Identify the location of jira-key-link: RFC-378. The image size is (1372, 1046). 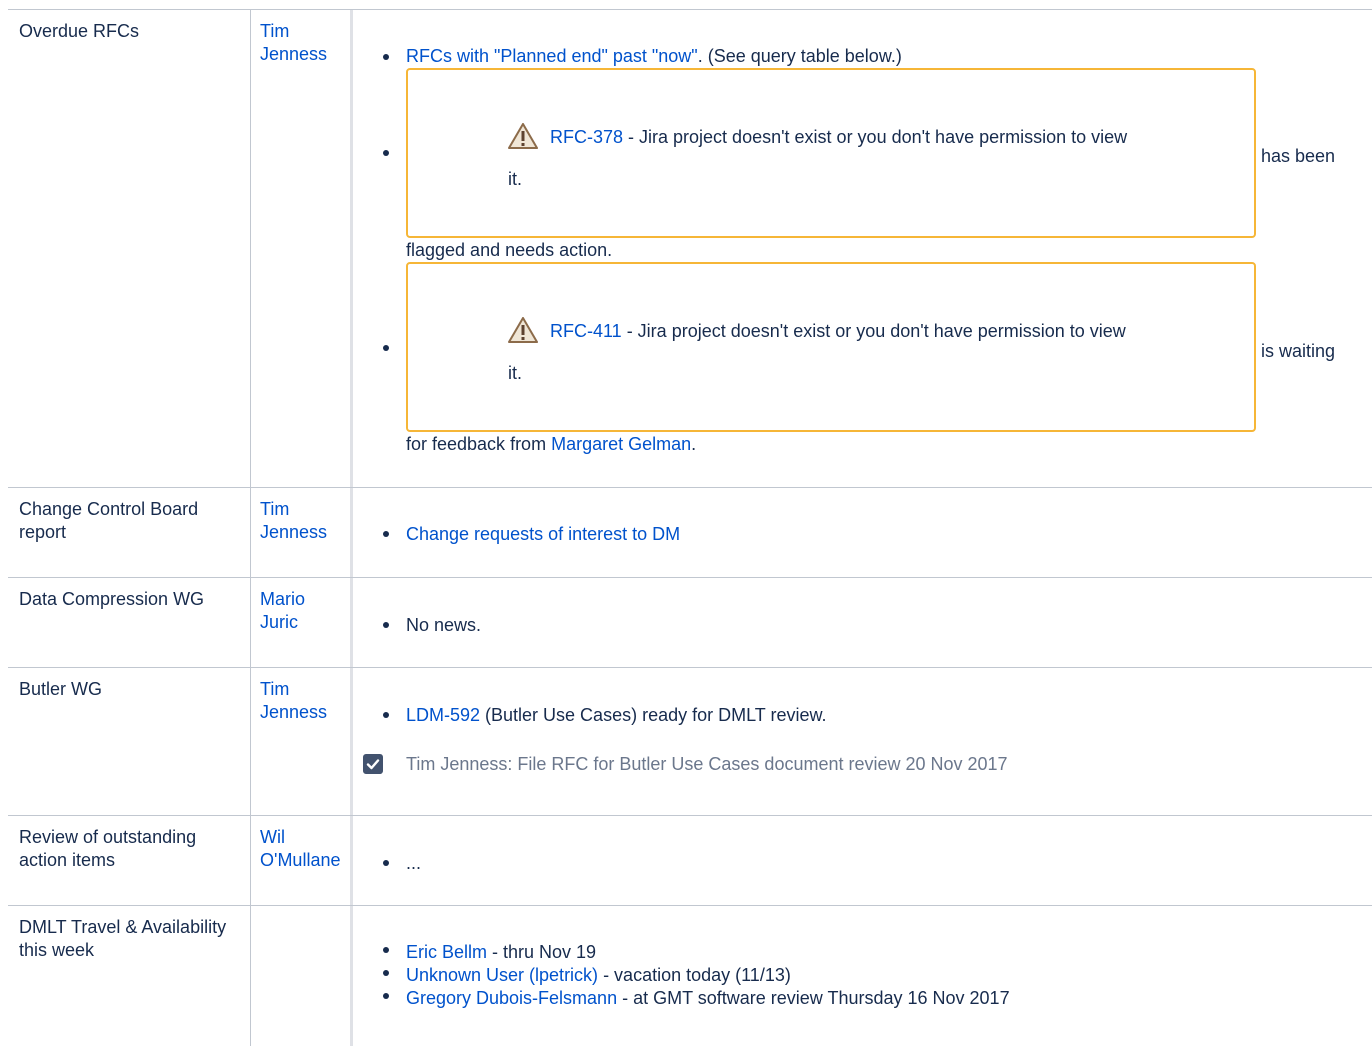
(586, 137).